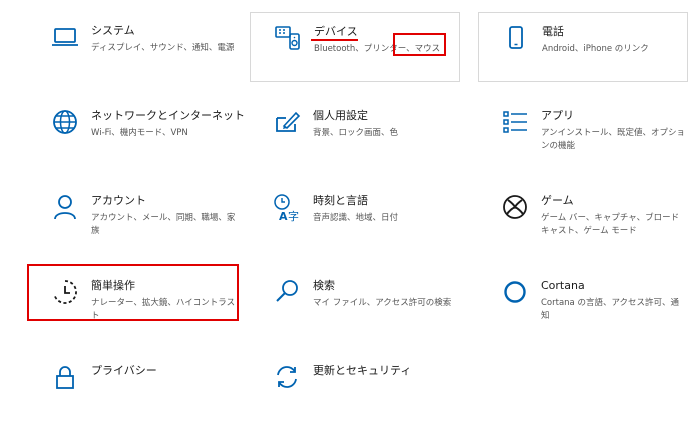  I want to click on annotation-box-mouse, so click(419, 44).